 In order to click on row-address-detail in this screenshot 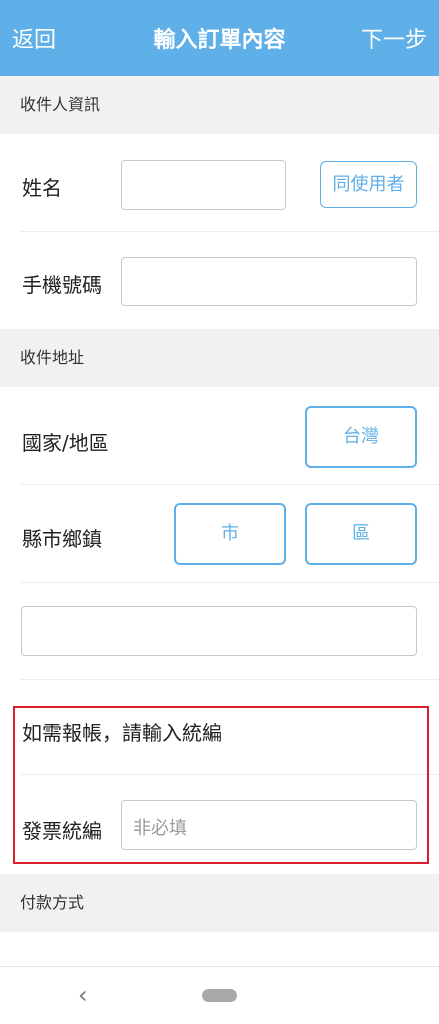, I will do `click(229, 631)`.